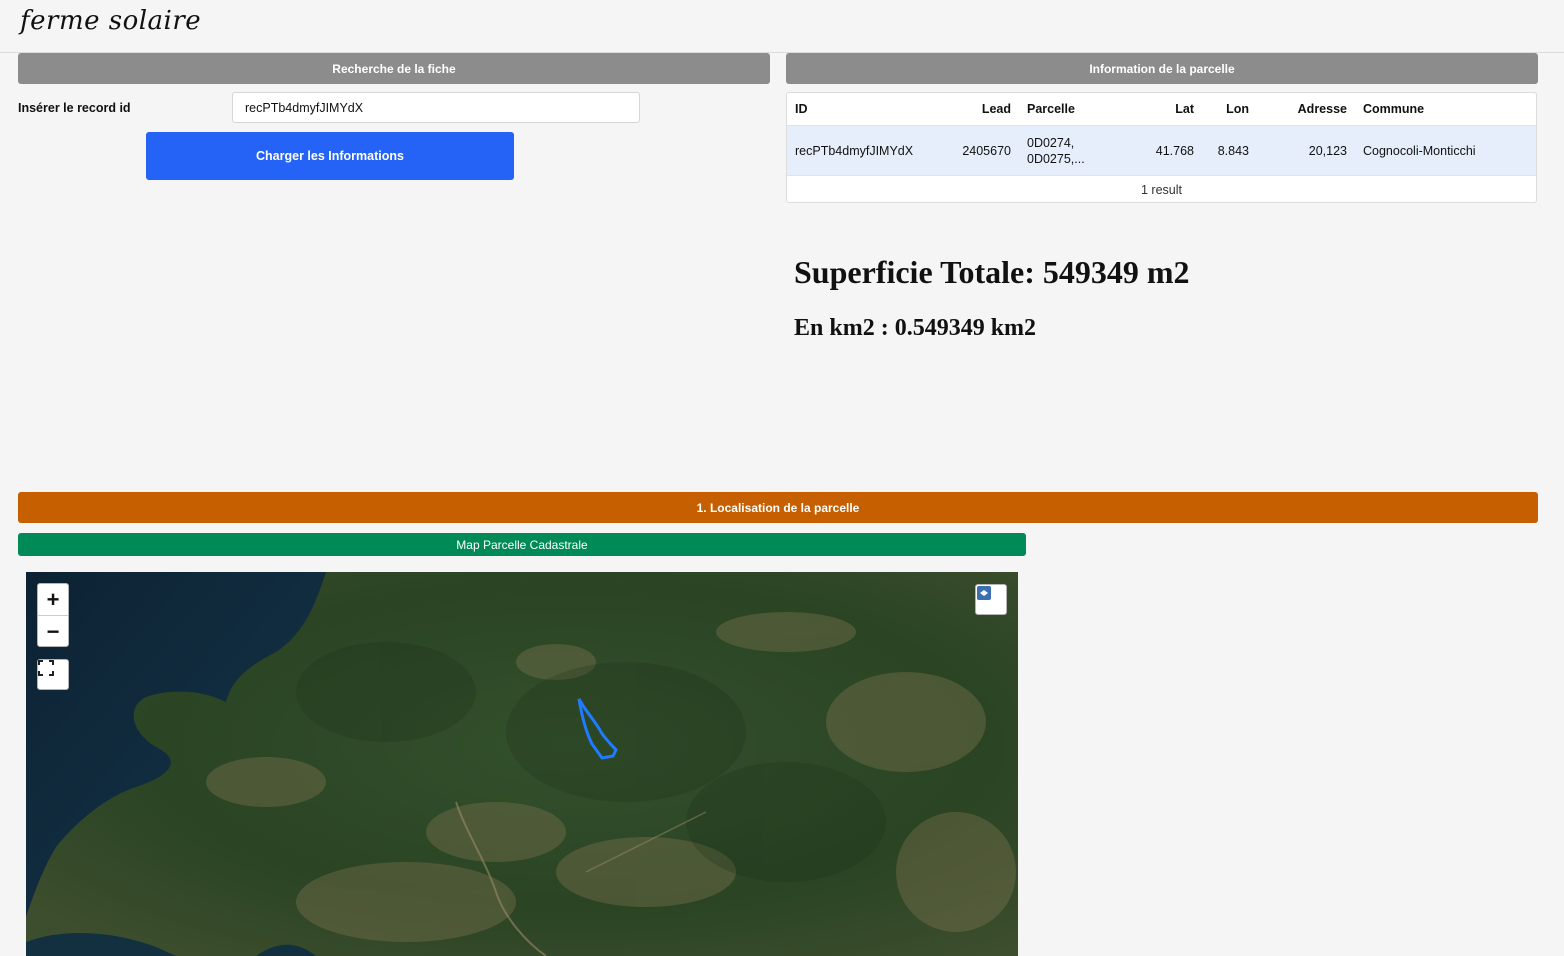 The image size is (1564, 956). What do you see at coordinates (915, 328) in the screenshot?
I see `area-km2-heading: En km2 : 0.549349 km2` at bounding box center [915, 328].